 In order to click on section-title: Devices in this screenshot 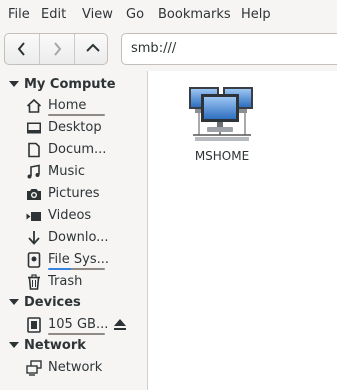, I will do `click(52, 302)`.